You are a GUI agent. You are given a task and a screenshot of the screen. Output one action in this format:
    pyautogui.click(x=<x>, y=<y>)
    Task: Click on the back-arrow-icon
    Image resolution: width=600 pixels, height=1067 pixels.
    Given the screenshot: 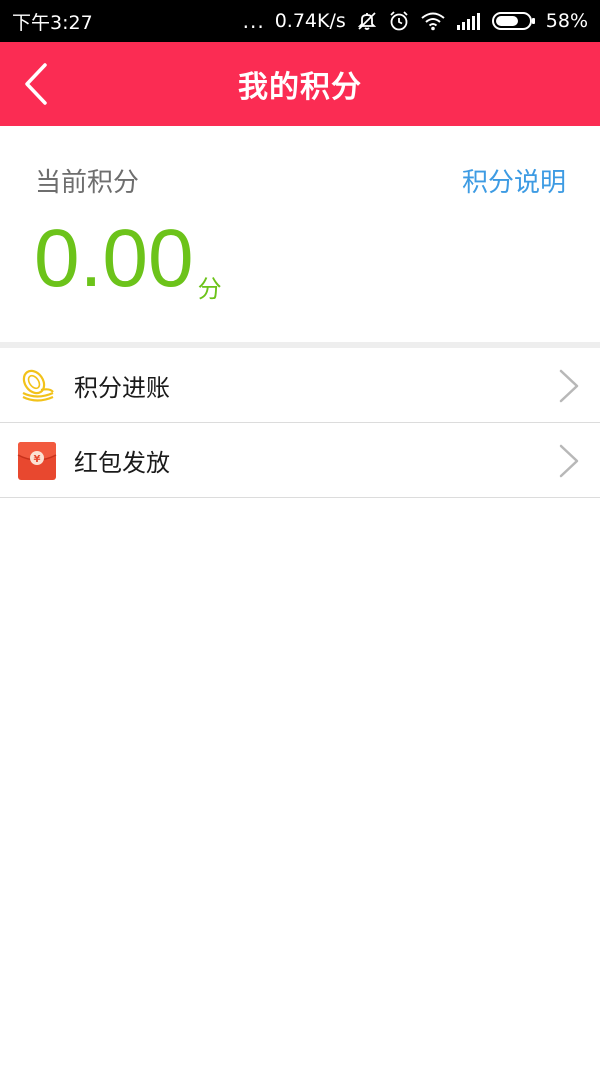 What is the action you would take?
    pyautogui.click(x=36, y=84)
    